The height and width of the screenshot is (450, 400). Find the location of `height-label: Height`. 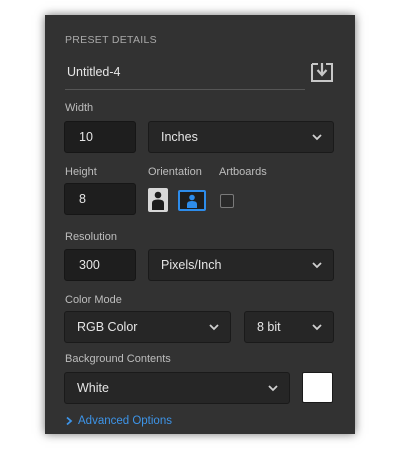

height-label: Height is located at coordinates (81, 172).